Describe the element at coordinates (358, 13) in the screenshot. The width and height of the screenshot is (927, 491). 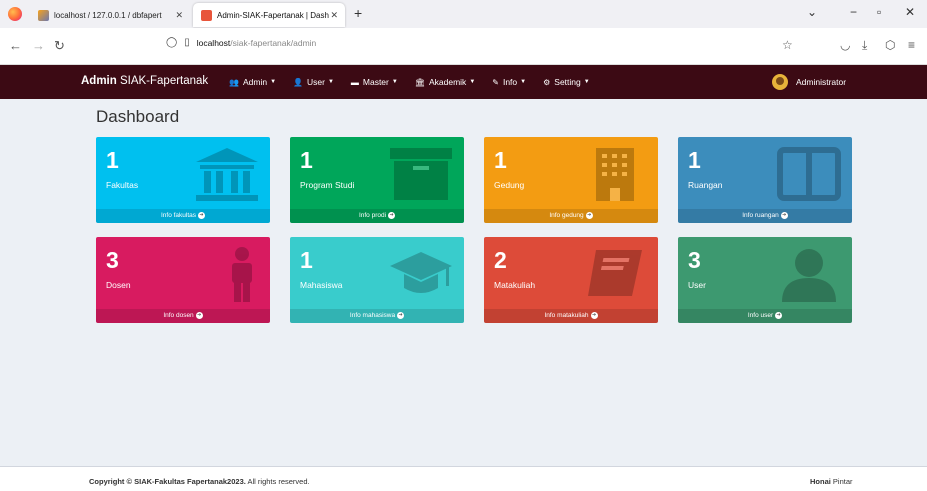
I see `new-tab-button: +` at that location.